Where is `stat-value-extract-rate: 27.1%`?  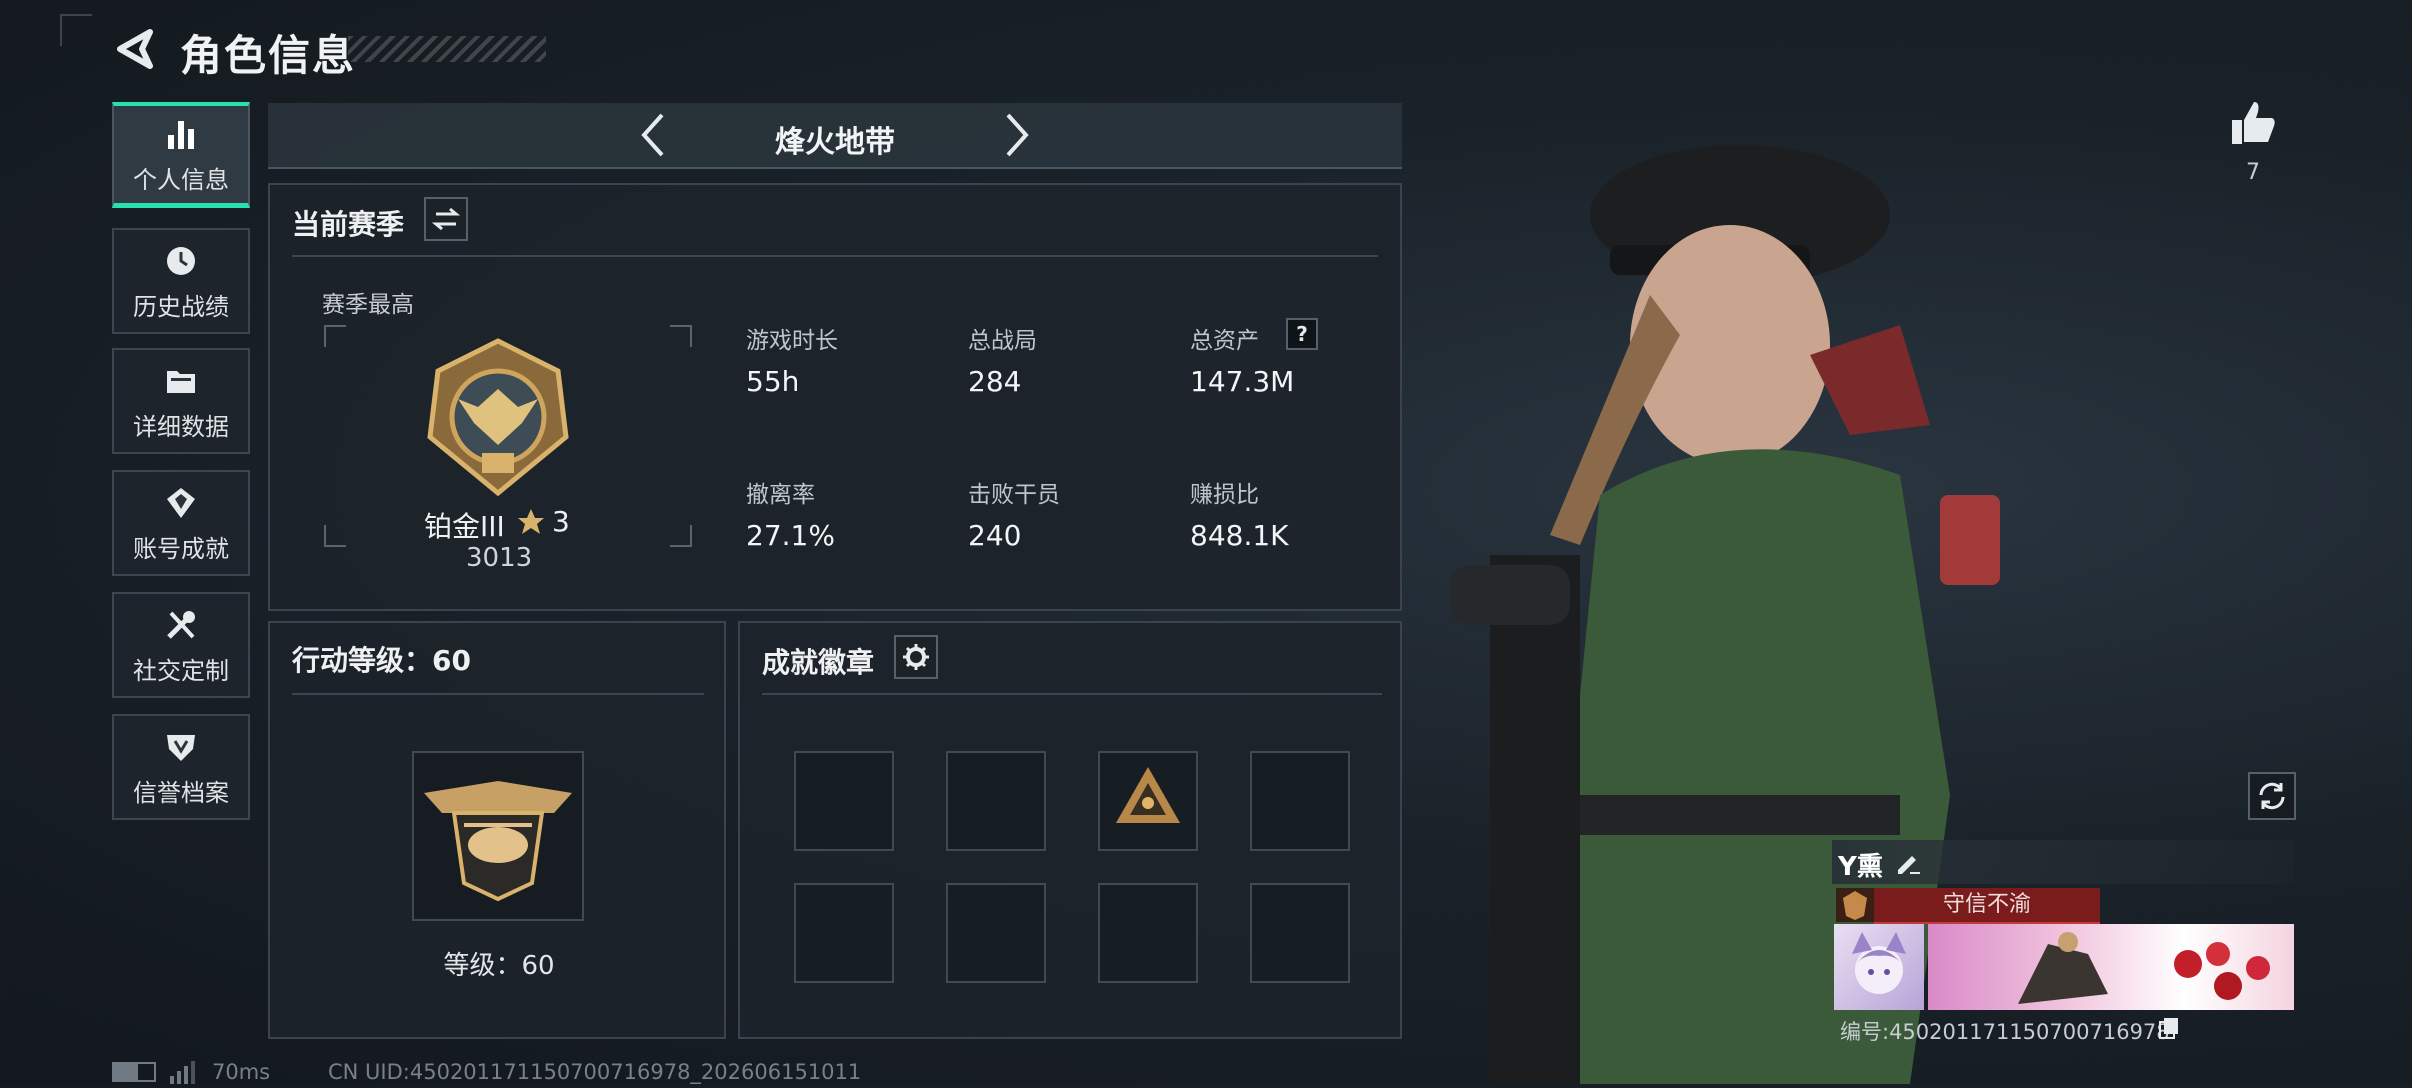 stat-value-extract-rate: 27.1% is located at coordinates (790, 535).